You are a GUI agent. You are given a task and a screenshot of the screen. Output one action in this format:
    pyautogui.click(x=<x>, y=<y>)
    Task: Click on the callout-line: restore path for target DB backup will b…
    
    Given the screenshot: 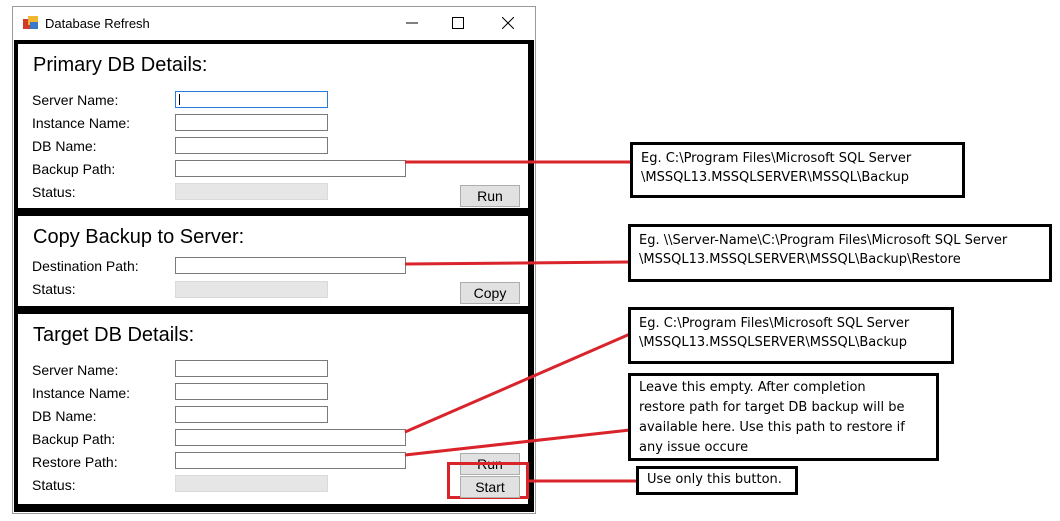 What is the action you would take?
    pyautogui.click(x=772, y=407)
    